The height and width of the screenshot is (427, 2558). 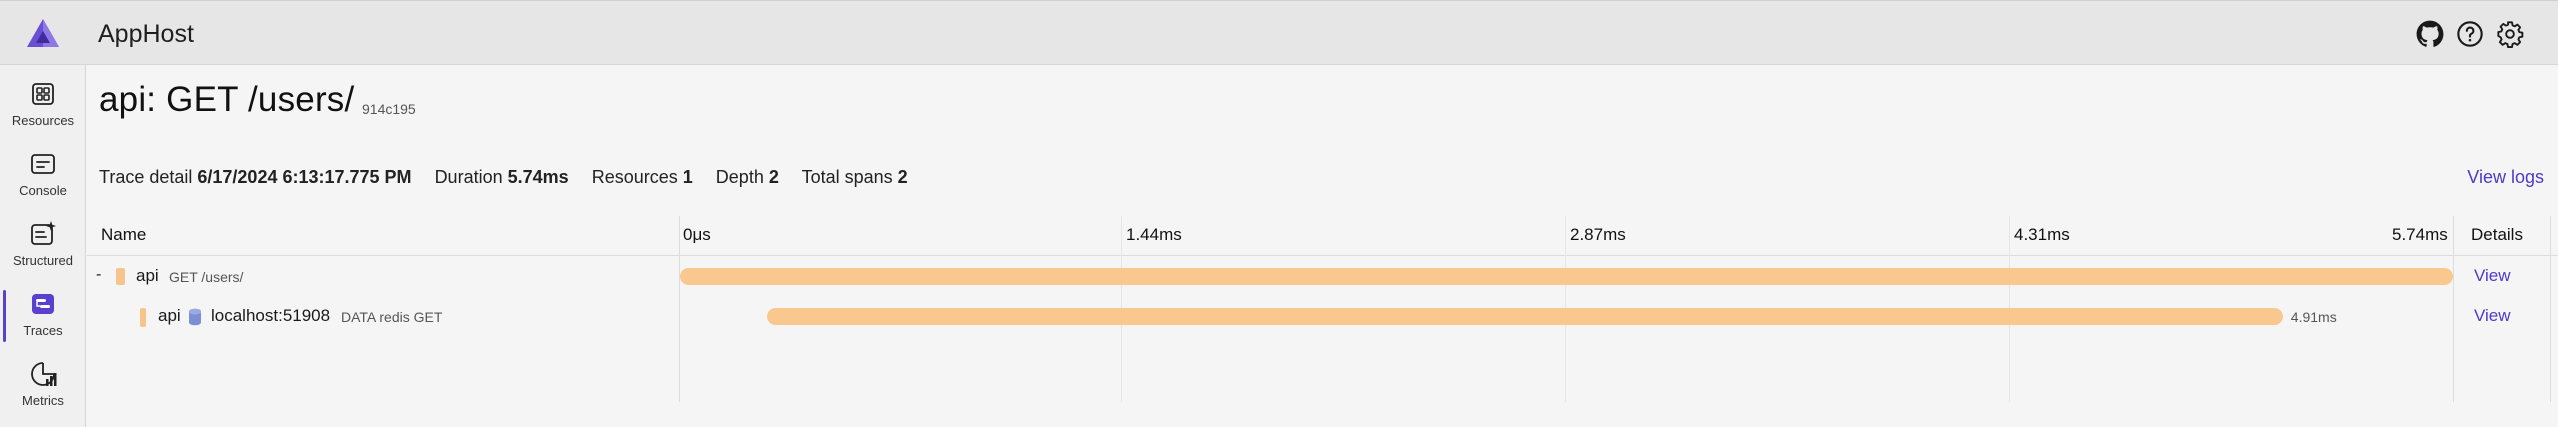 What do you see at coordinates (634, 177) in the screenshot?
I see `resources-label: Resources` at bounding box center [634, 177].